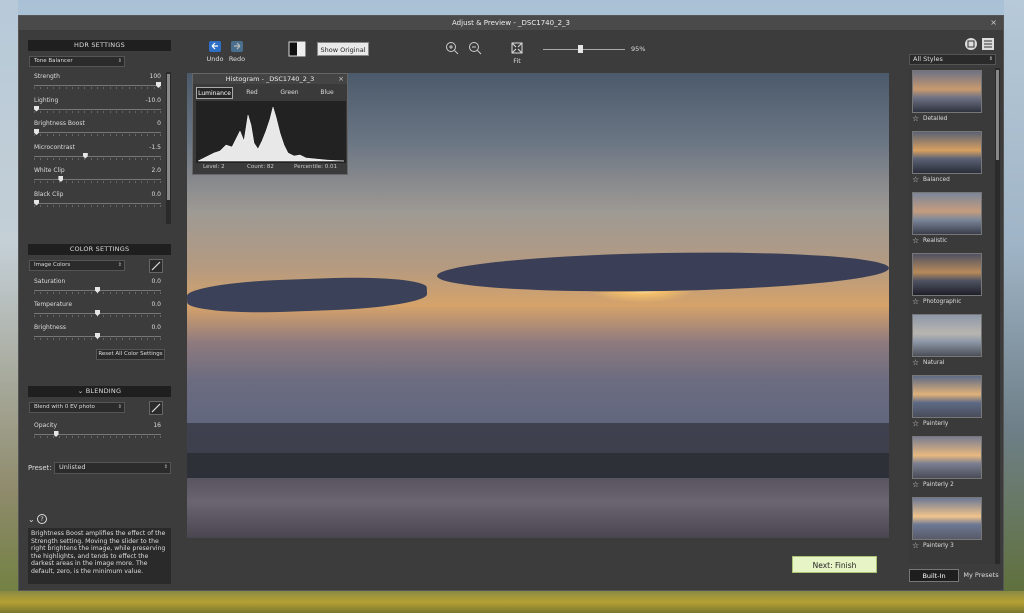 The height and width of the screenshot is (613, 1024). What do you see at coordinates (252, 93) in the screenshot?
I see `histogram-tab-red: Red` at bounding box center [252, 93].